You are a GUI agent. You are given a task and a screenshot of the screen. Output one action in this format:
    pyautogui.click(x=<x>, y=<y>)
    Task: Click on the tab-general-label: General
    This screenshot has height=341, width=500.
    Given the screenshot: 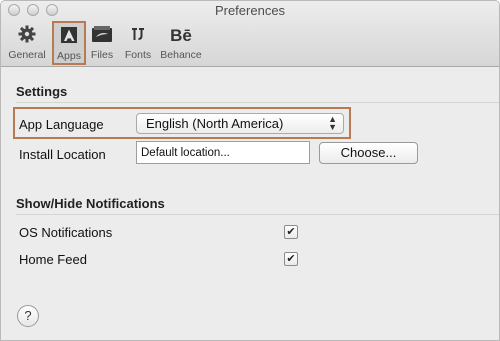 What is the action you would take?
    pyautogui.click(x=27, y=55)
    